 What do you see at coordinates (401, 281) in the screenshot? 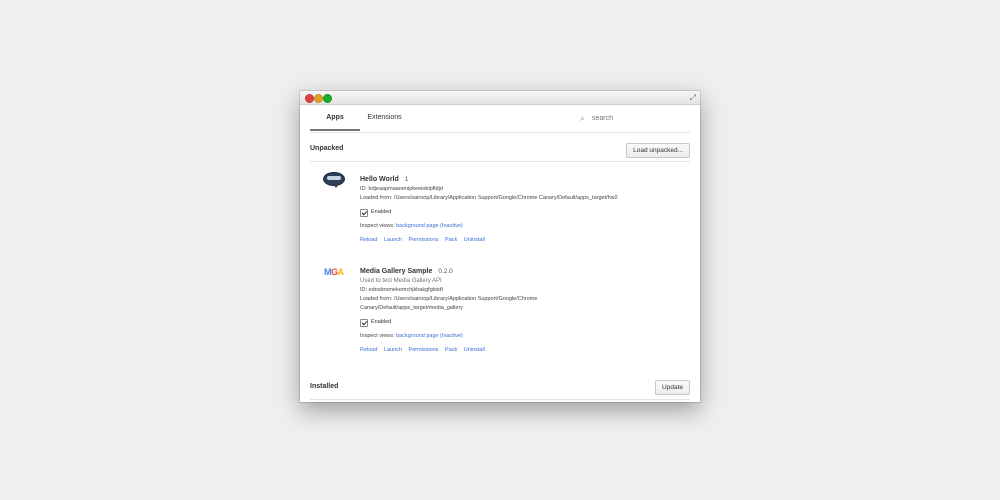
I see `app-description: Used to test Media Gallery API` at bounding box center [401, 281].